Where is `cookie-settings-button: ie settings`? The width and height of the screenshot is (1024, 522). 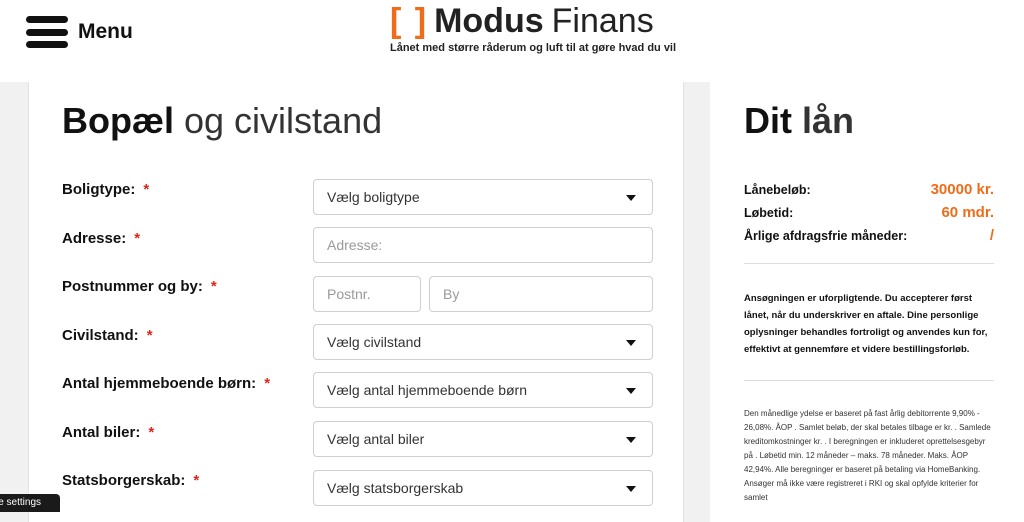
cookie-settings-button: ie settings is located at coordinates (30, 503).